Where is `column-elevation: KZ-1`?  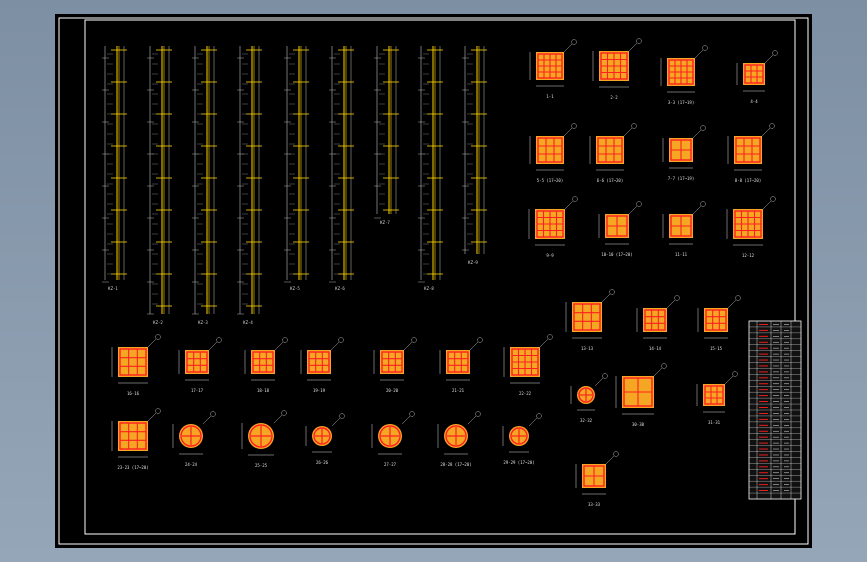
column-elevation: KZ-1 is located at coordinates (114, 168).